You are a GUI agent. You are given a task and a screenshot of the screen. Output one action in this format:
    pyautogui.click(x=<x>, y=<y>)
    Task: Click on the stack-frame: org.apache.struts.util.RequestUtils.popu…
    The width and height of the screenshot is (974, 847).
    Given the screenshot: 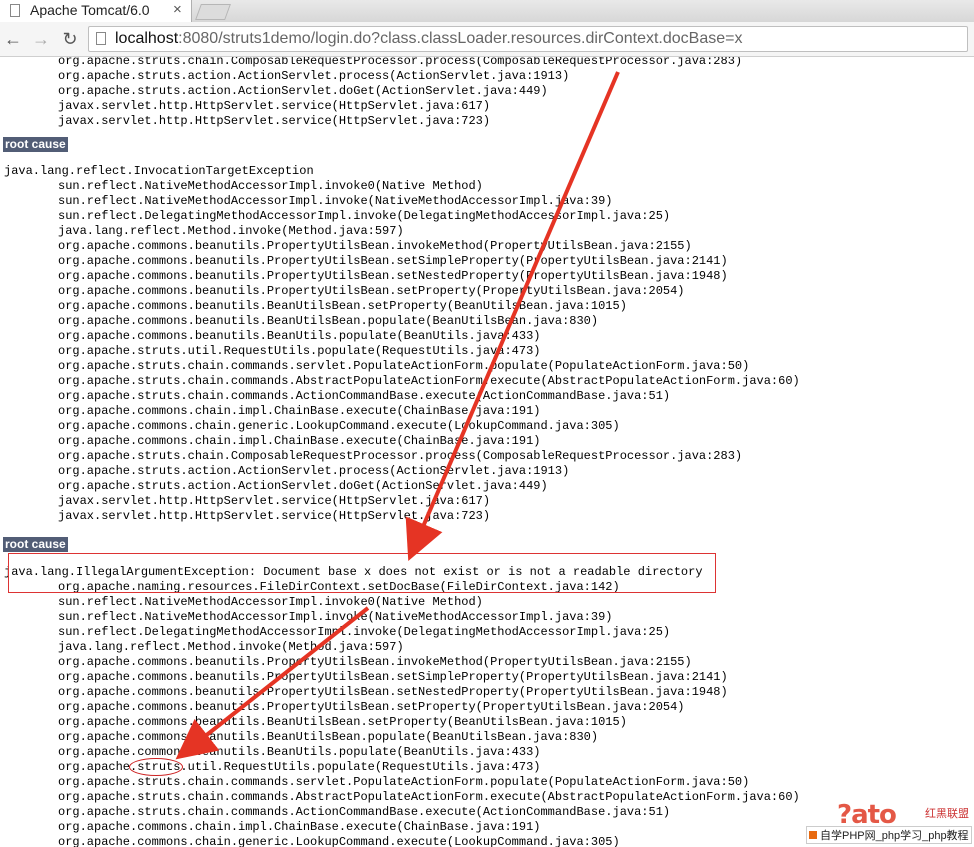 What is the action you would take?
    pyautogui.click(x=299, y=351)
    